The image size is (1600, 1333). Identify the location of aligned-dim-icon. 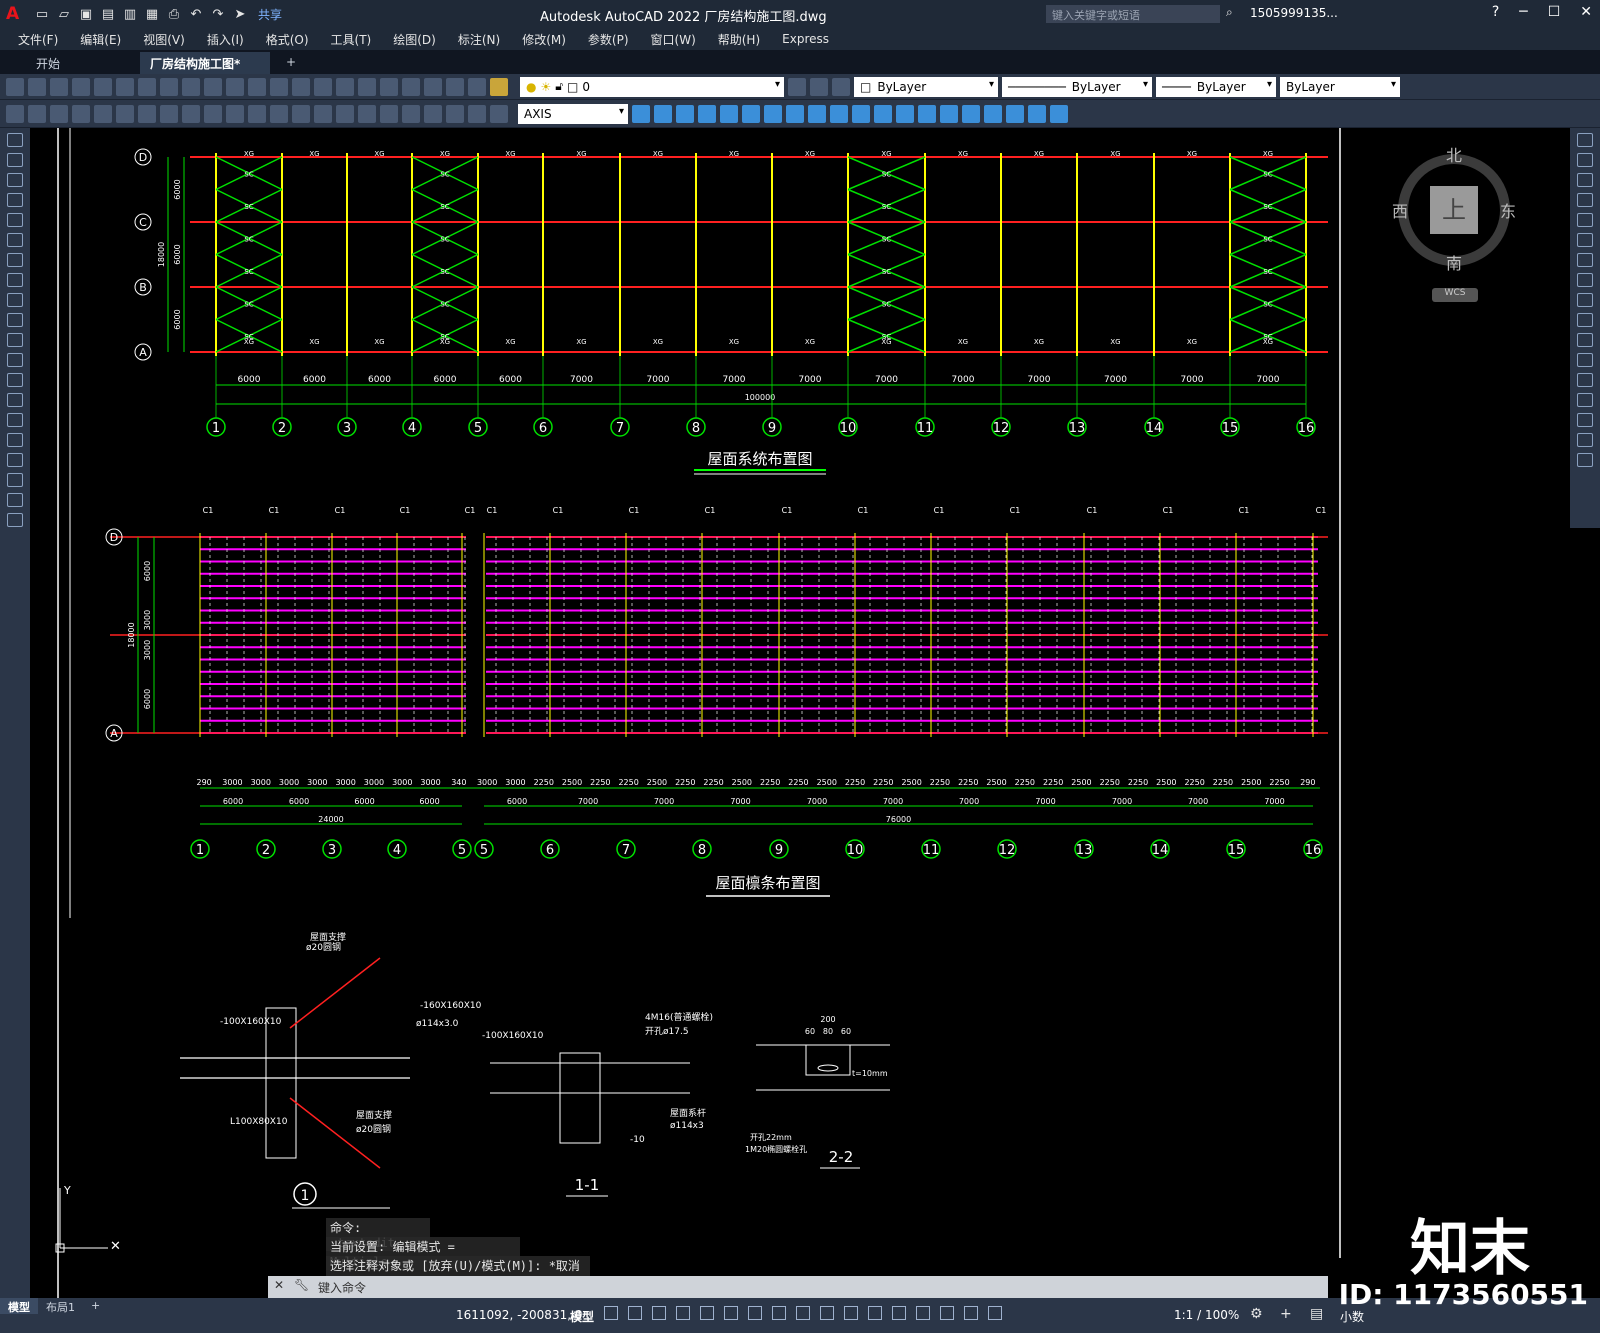
(103, 113).